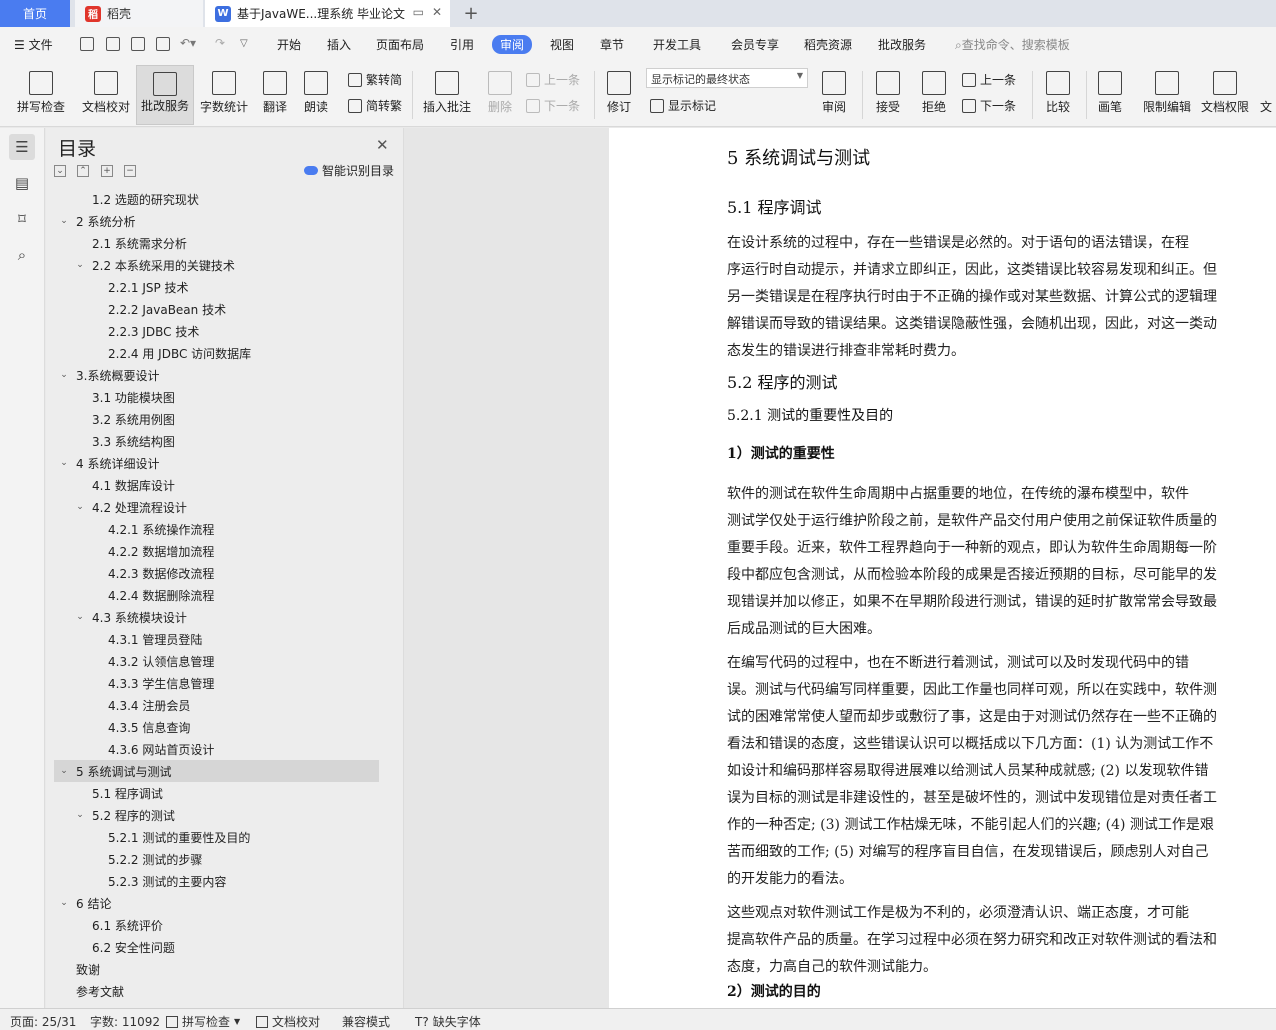 This screenshot has height=1030, width=1276. Describe the element at coordinates (35, 13) in the screenshot. I see `tab-home: 首页` at that location.